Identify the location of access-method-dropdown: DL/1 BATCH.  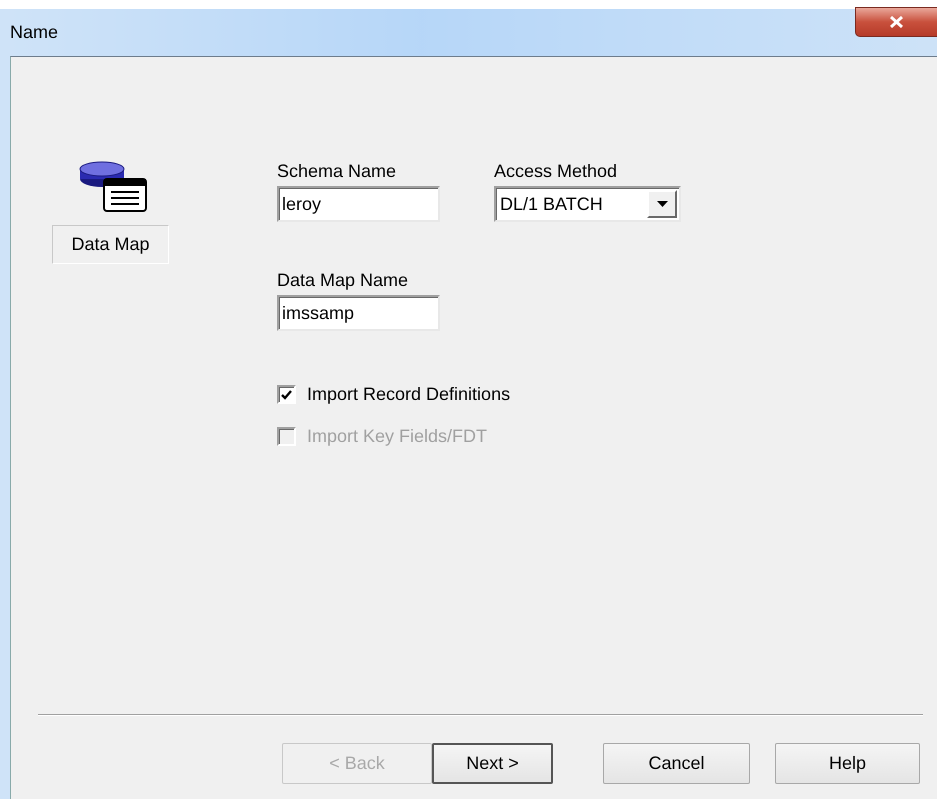
(587, 204).